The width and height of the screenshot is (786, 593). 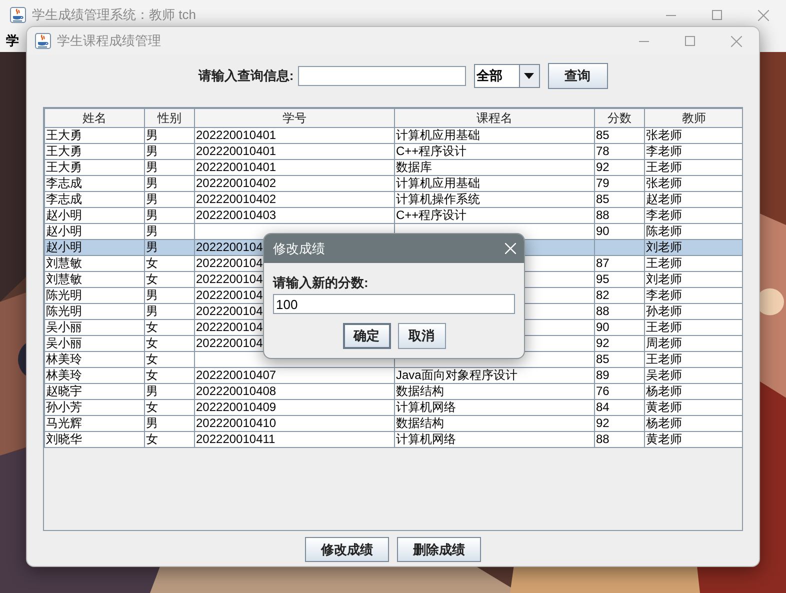 I want to click on column-header: 学号, so click(x=294, y=118).